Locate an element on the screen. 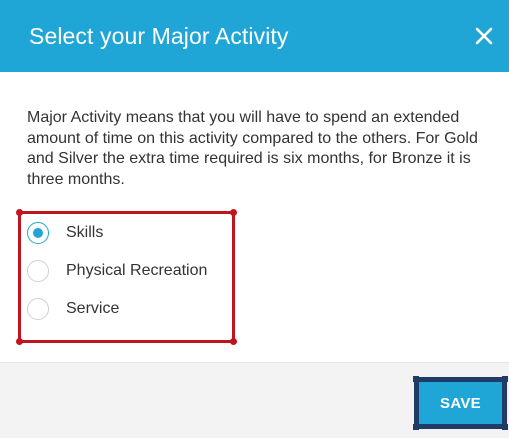 The width and height of the screenshot is (509, 438). activity-options-group: Skills Physical Recreation Service is located at coordinates (126, 277).